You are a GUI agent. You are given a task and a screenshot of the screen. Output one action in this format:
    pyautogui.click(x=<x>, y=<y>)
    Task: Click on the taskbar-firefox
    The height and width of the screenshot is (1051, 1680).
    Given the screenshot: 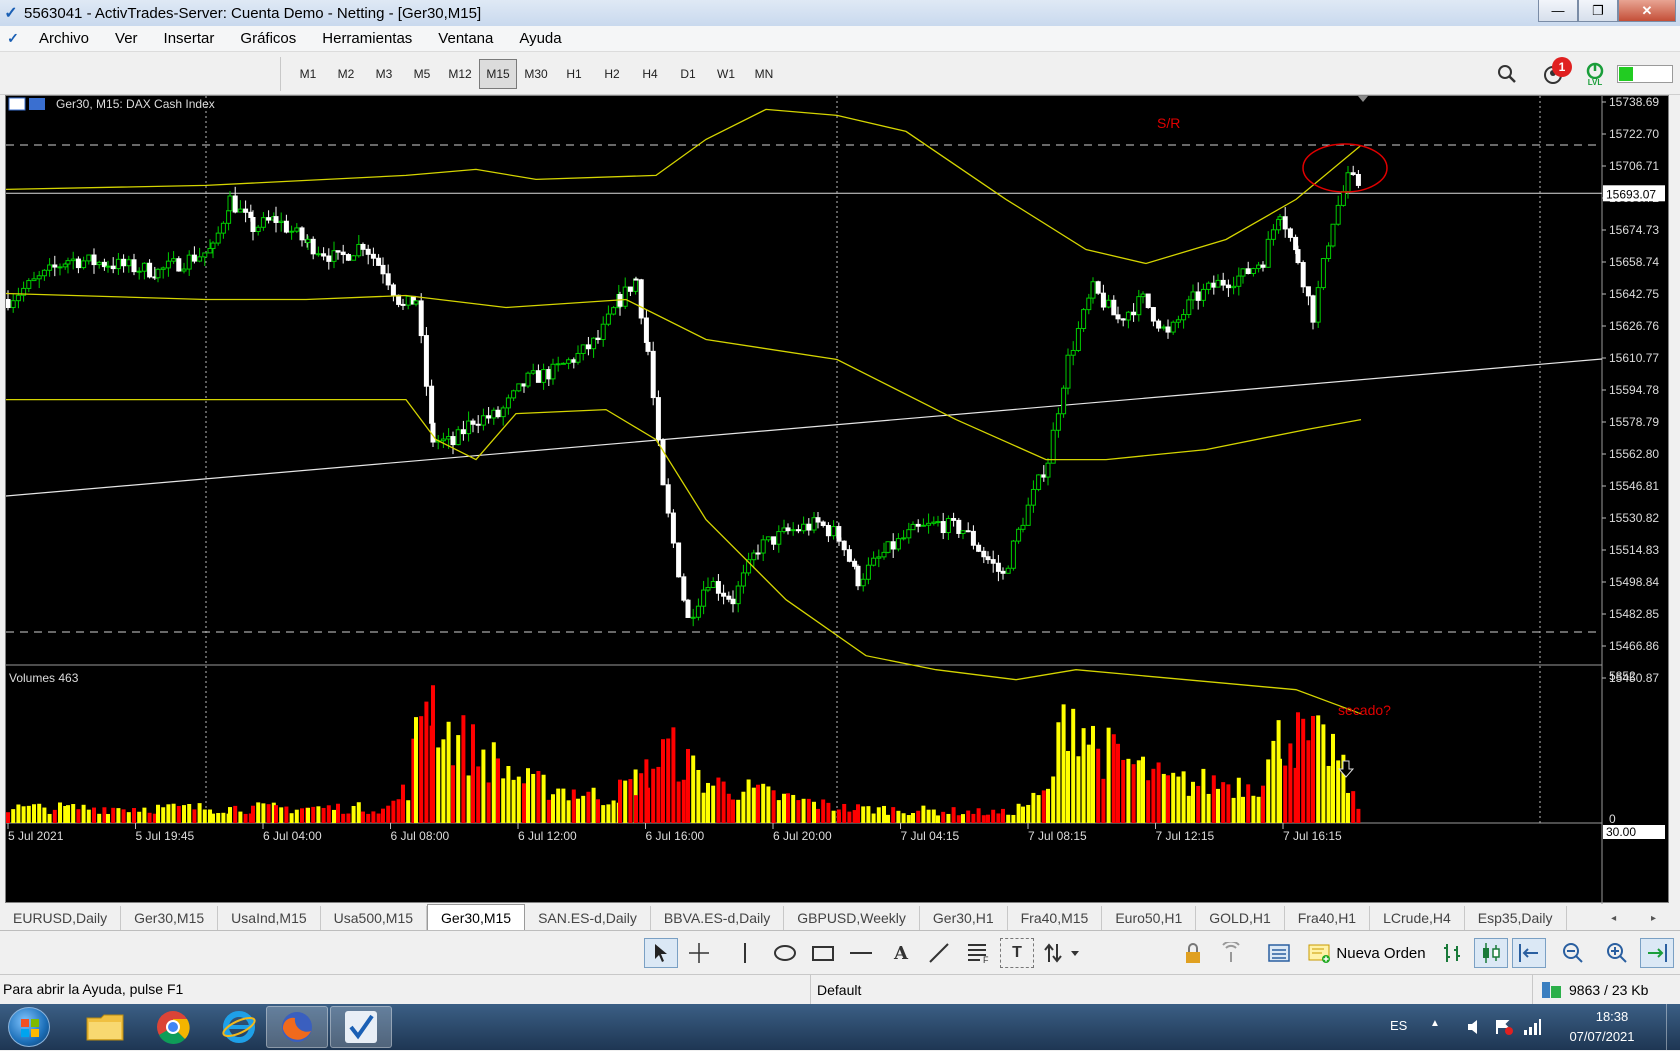 What is the action you would take?
    pyautogui.click(x=297, y=1027)
    